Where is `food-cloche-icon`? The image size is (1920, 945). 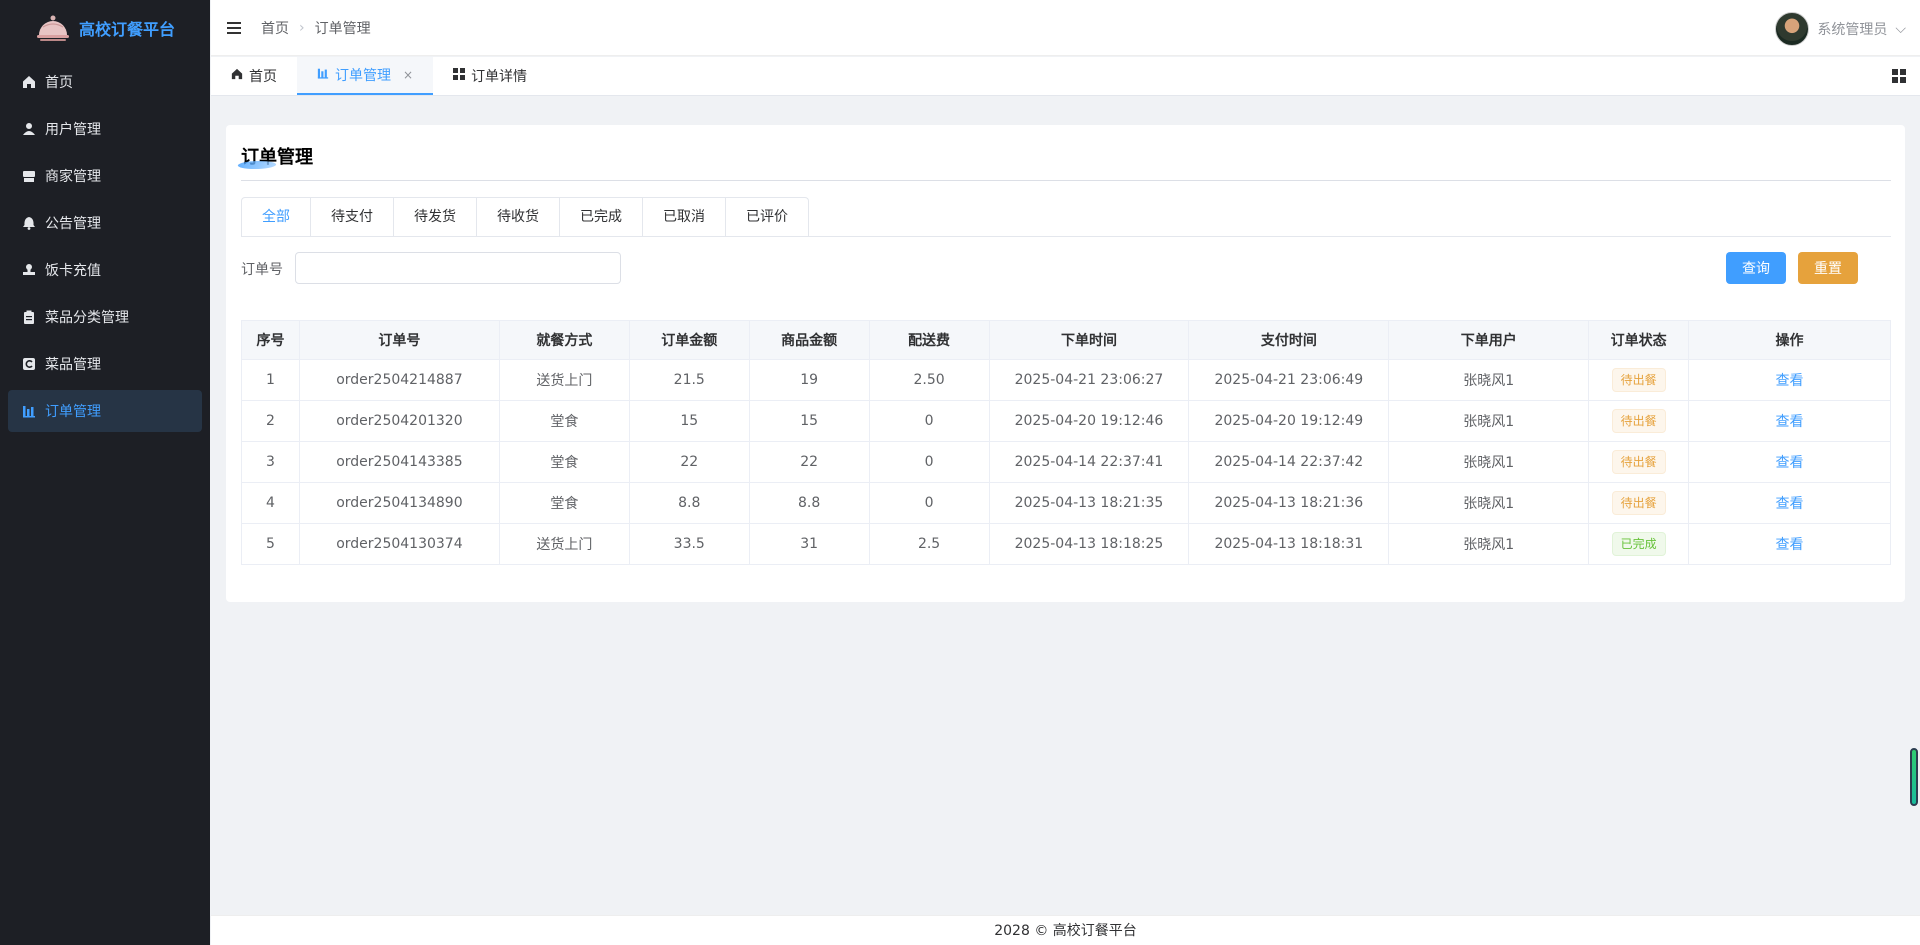
food-cloche-icon is located at coordinates (52, 28).